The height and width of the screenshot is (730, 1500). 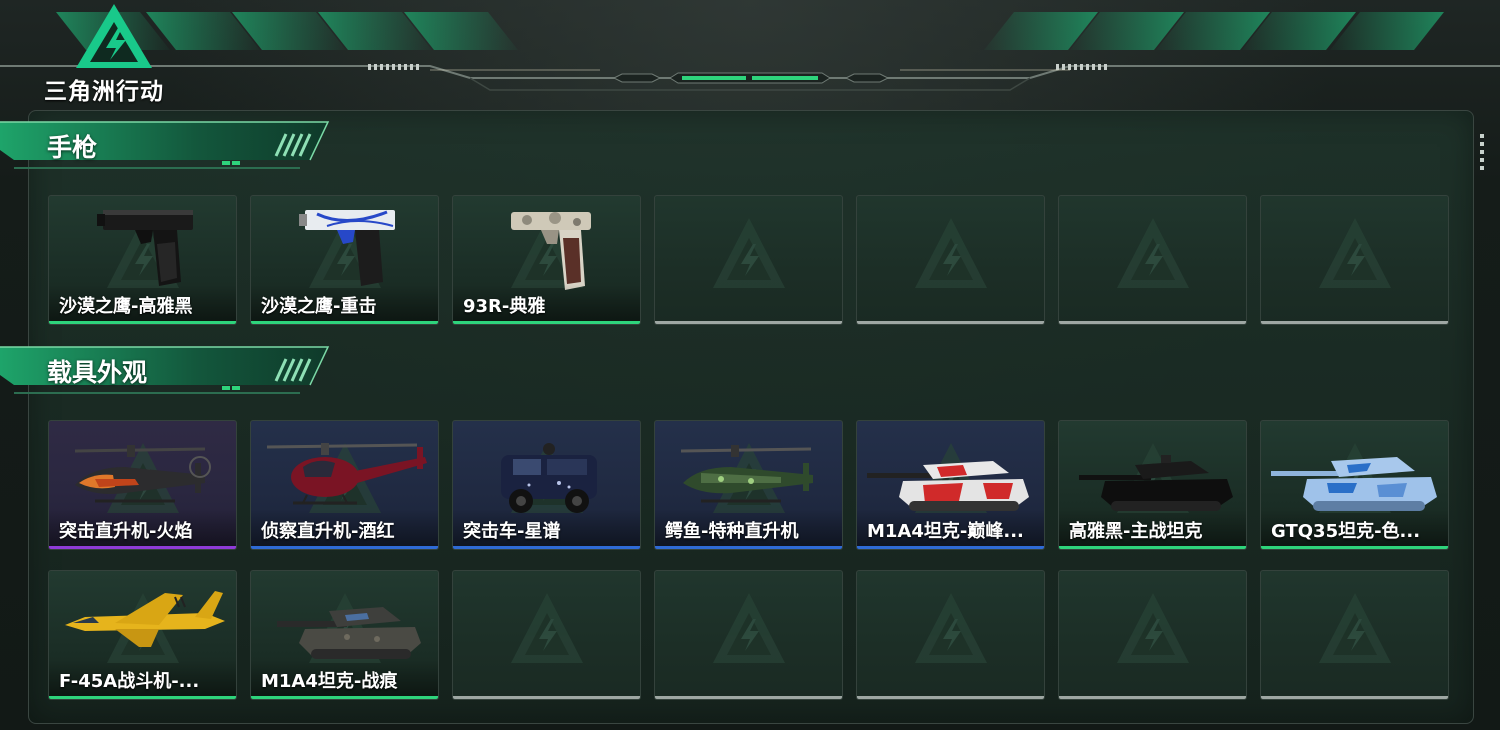 What do you see at coordinates (142, 248) in the screenshot?
I see `pistol-black-icon` at bounding box center [142, 248].